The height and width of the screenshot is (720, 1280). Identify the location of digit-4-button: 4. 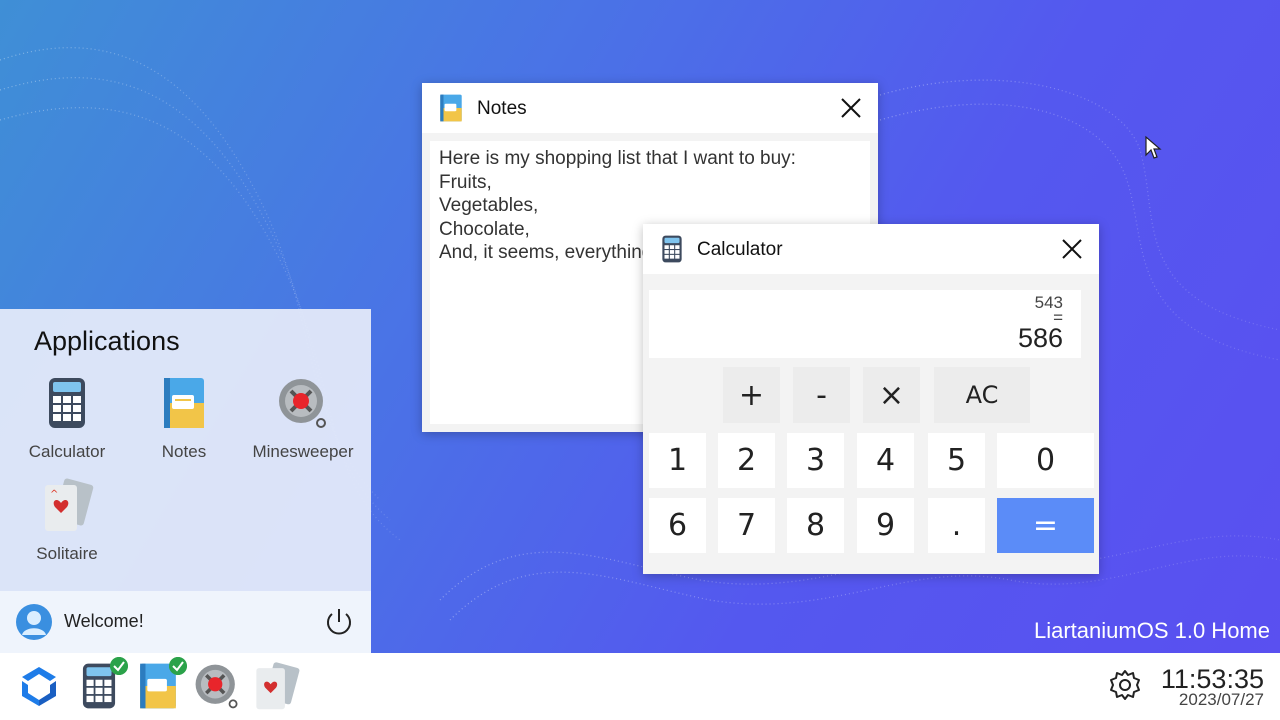
(885, 460).